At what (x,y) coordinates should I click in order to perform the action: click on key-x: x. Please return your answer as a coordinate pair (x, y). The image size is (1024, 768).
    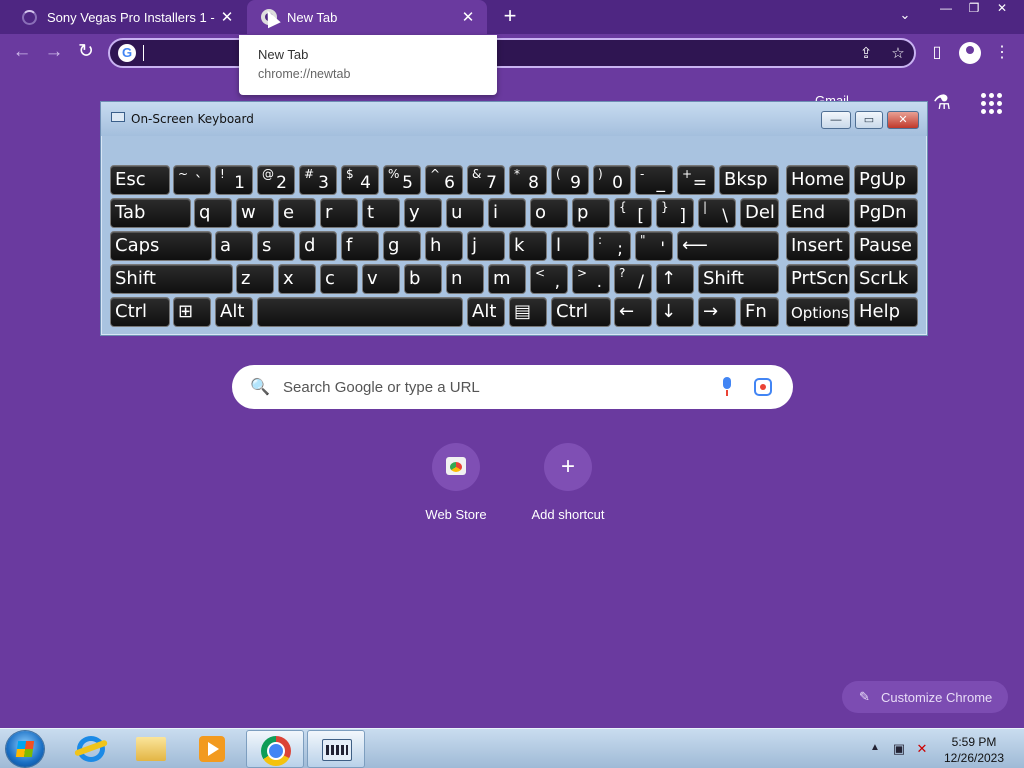
    Looking at the image, I should click on (297, 279).